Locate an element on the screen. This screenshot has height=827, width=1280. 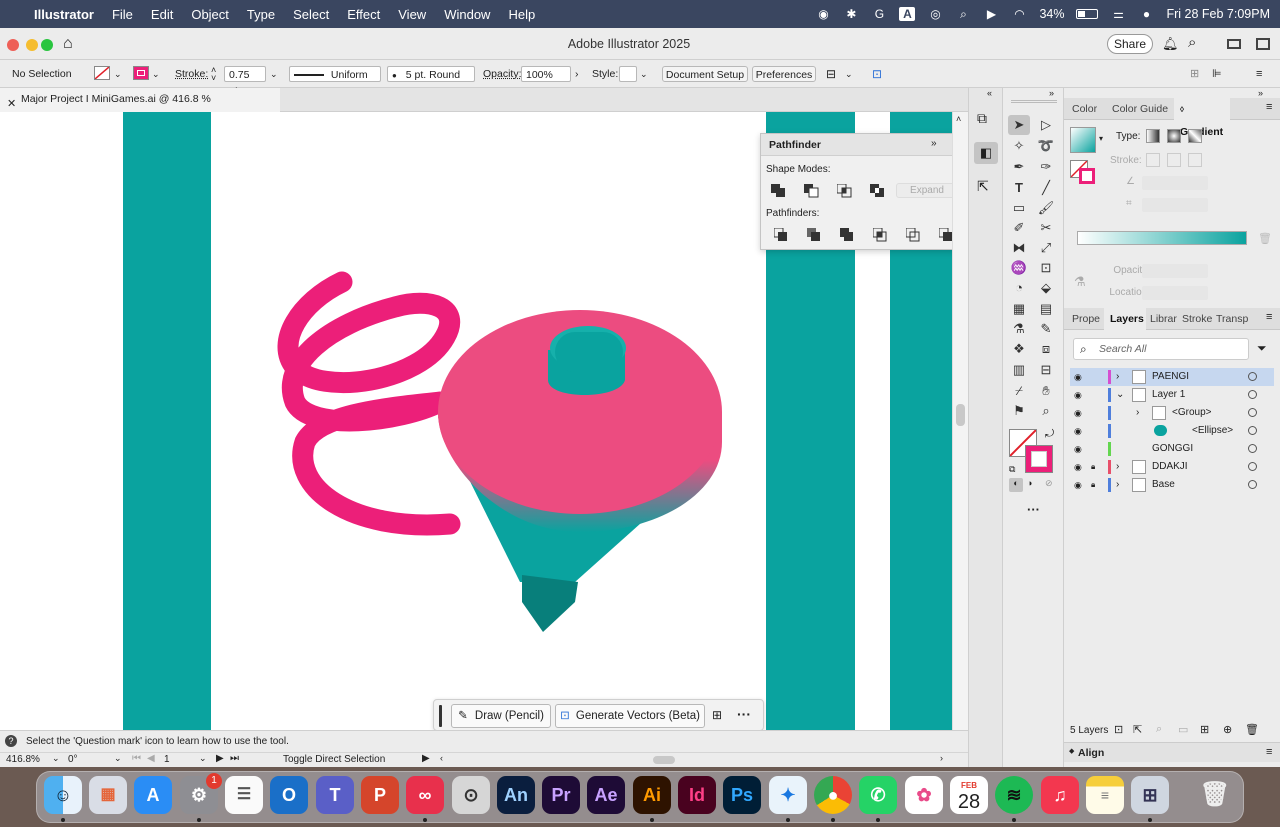
preview-icon: ⊞ is located at coordinates (1150, 795).